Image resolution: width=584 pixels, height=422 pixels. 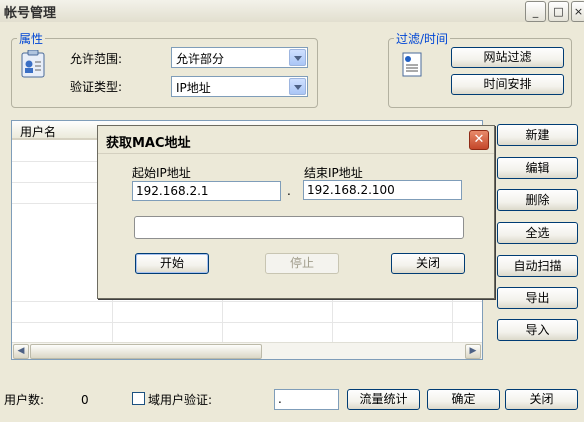 What do you see at coordinates (239, 57) in the screenshot?
I see `scope-select: 允许部分` at bounding box center [239, 57].